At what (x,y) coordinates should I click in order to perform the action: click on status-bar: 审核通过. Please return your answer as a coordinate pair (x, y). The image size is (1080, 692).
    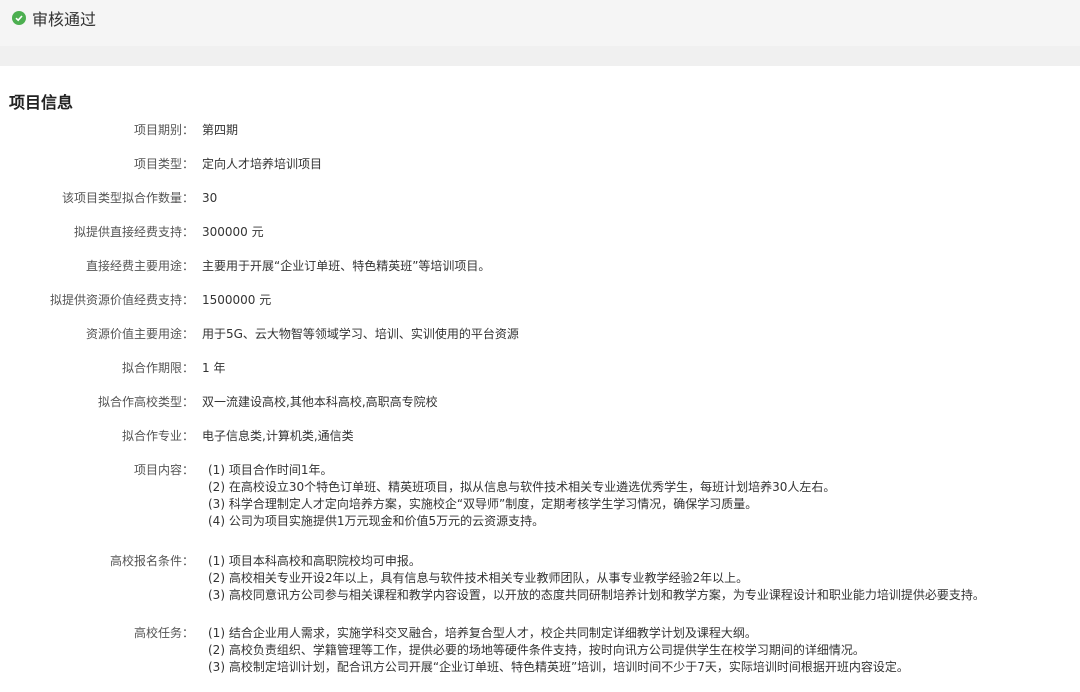
    Looking at the image, I should click on (540, 23).